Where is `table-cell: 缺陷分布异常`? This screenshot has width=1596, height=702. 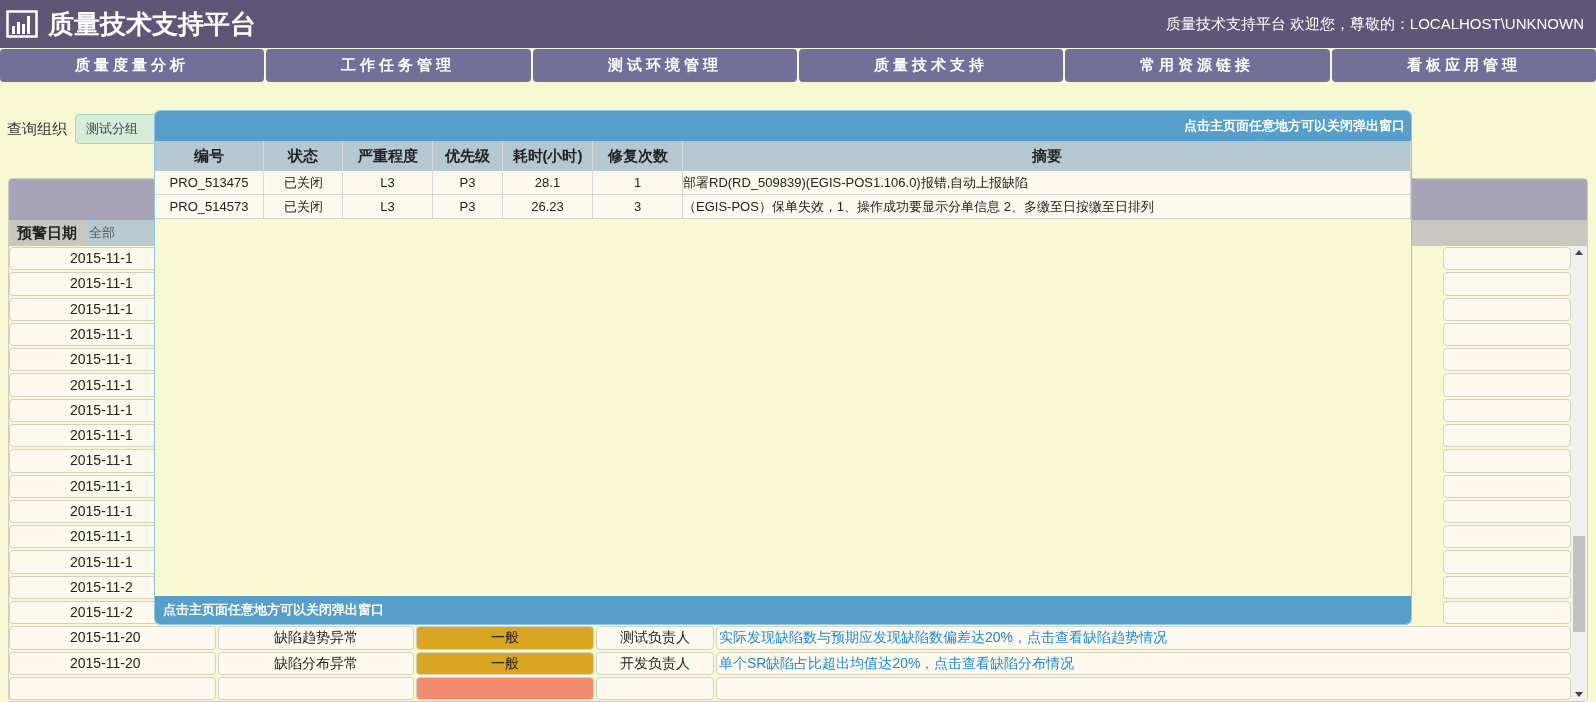
table-cell: 缺陷分布异常 is located at coordinates (316, 663).